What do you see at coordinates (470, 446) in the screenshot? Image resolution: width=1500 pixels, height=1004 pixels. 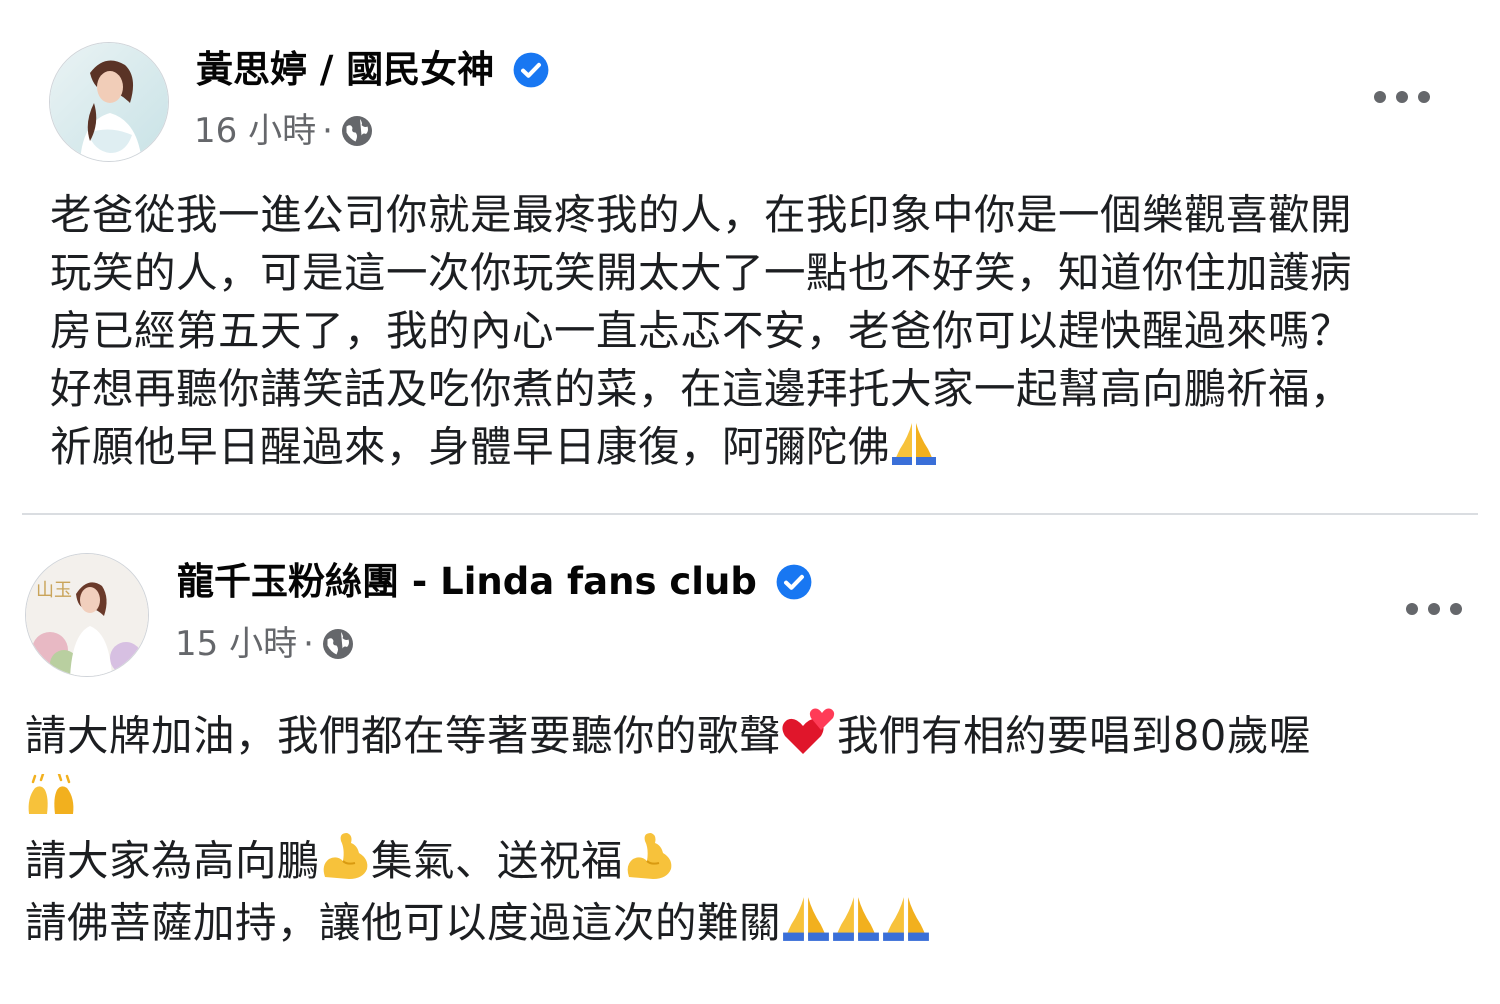 I see `post-text-line: 祈願他早日醒過來，身體早日康復，阿彌陀佛` at bounding box center [470, 446].